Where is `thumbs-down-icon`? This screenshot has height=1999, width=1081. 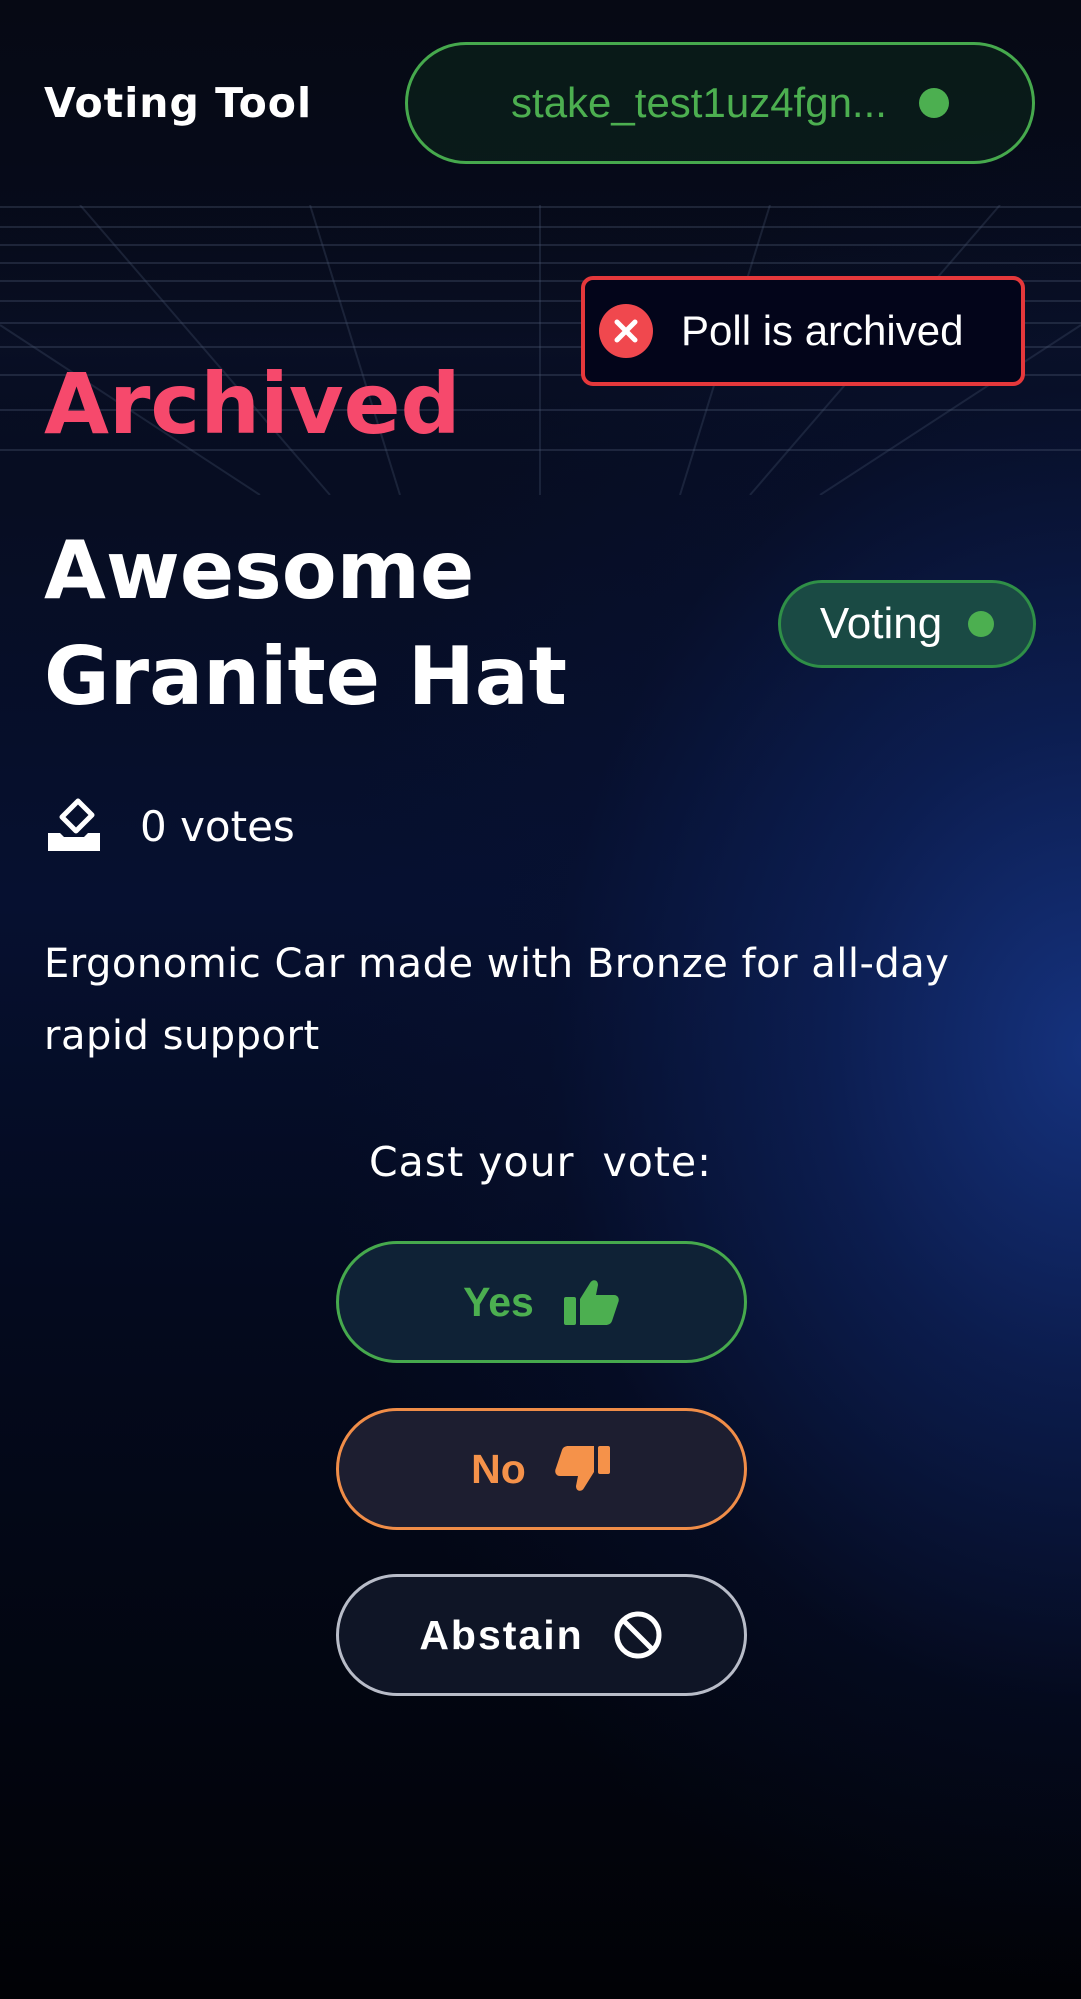 thumbs-down-icon is located at coordinates (582, 1468).